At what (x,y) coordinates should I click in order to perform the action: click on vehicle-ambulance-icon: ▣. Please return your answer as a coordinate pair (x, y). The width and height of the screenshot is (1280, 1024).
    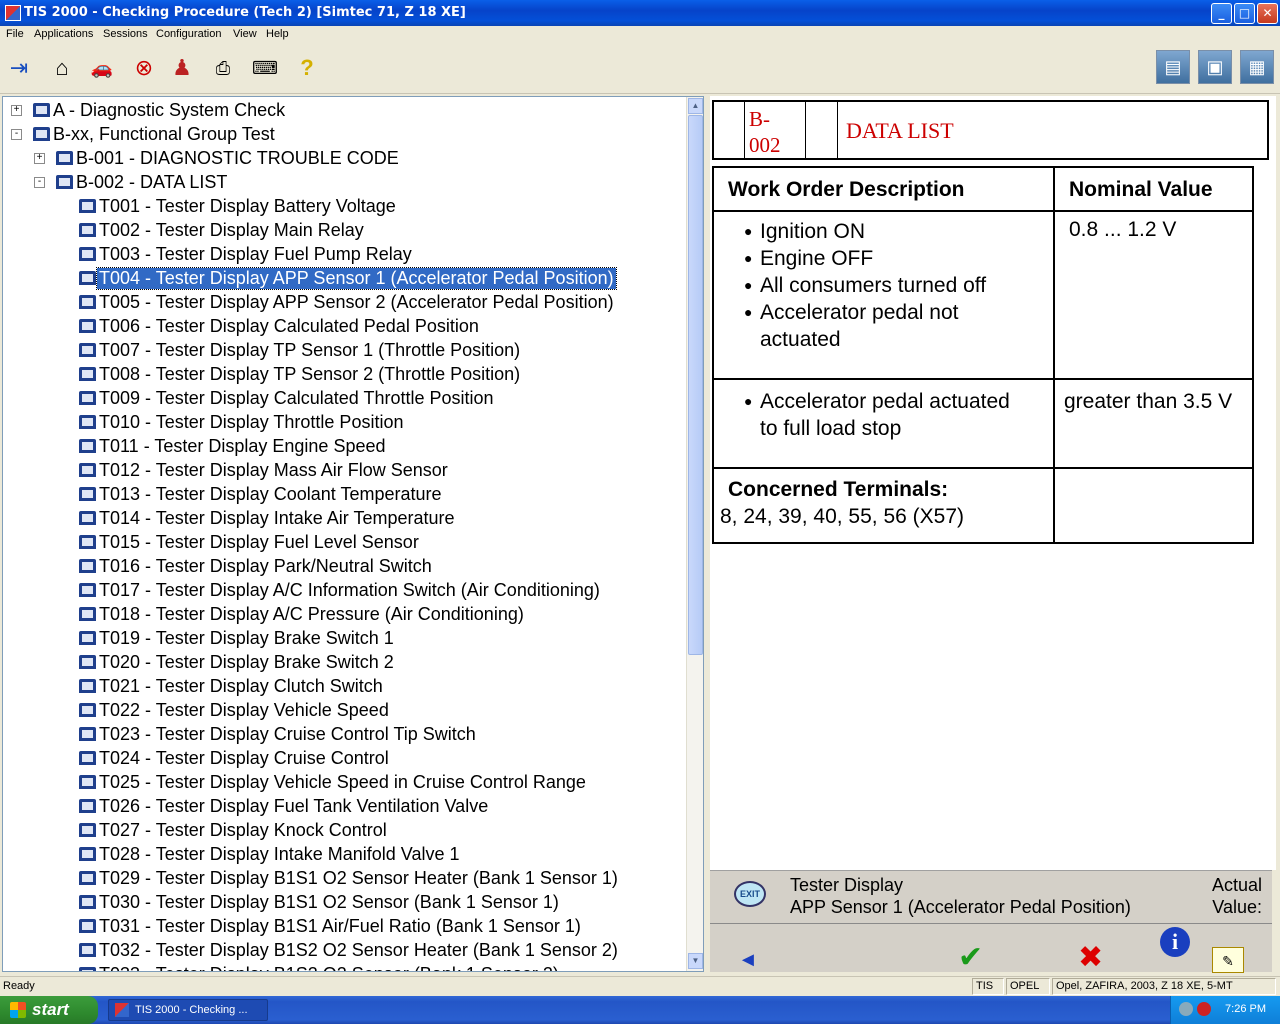
    Looking at the image, I should click on (1215, 67).